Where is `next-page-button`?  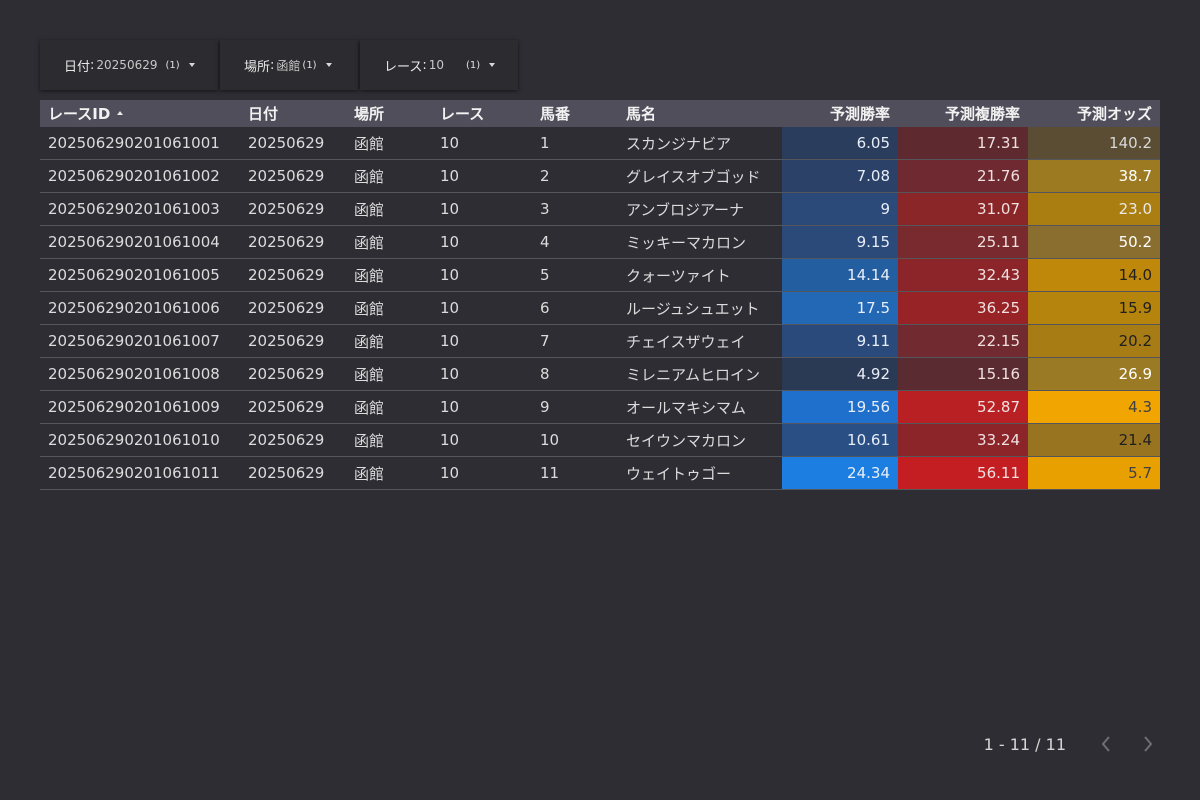
next-page-button is located at coordinates (1148, 744).